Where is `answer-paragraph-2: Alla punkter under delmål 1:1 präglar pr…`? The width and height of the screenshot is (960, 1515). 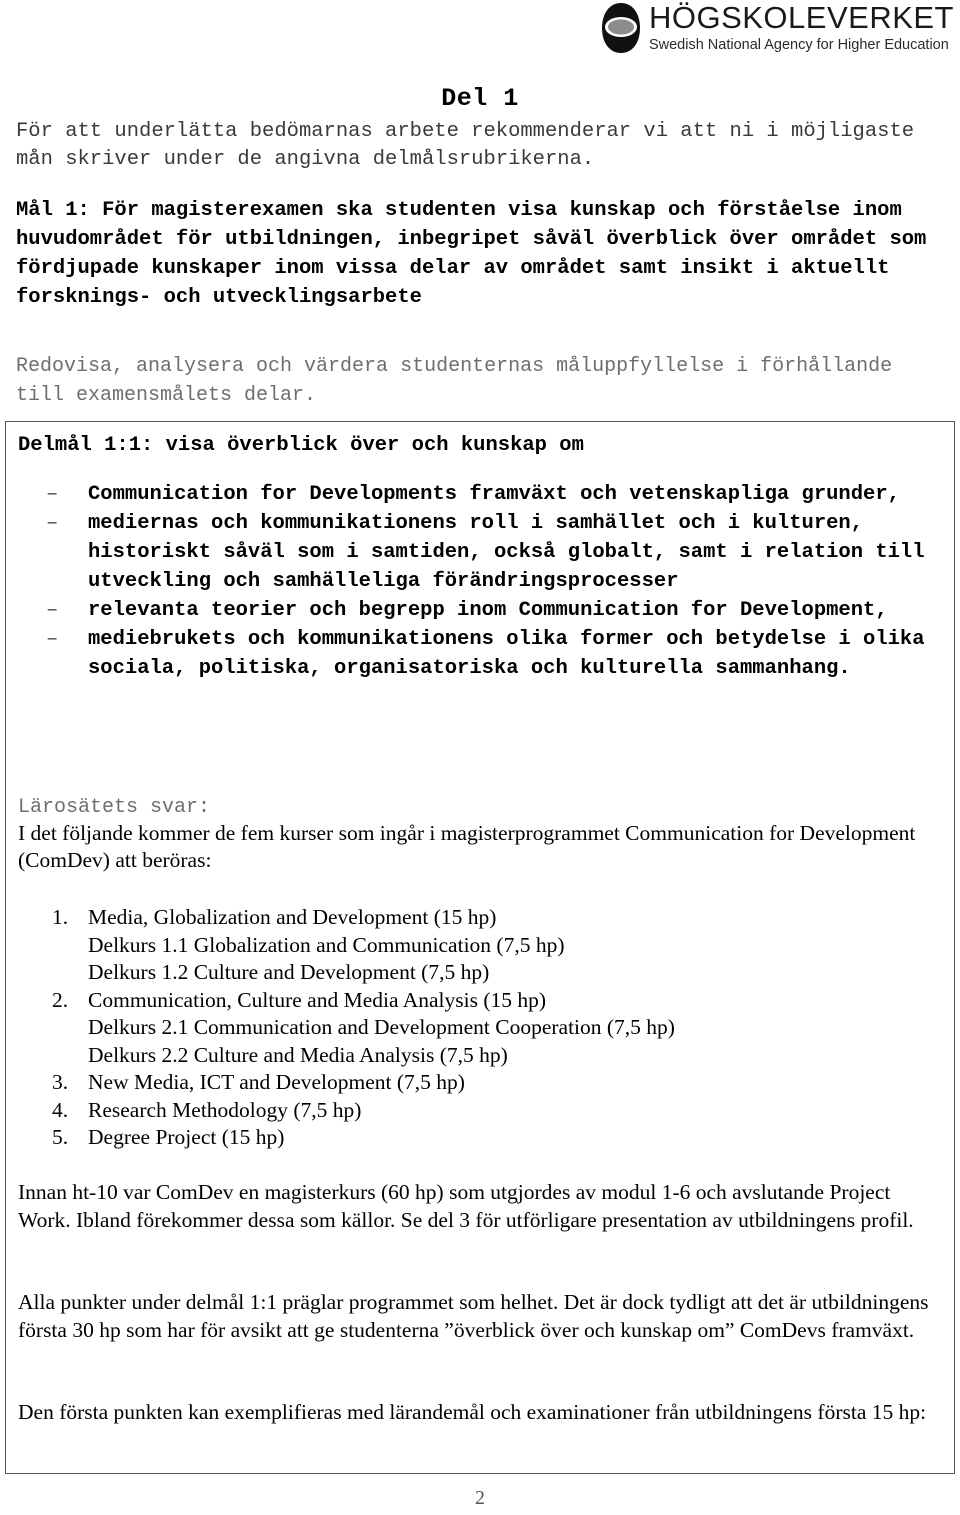 answer-paragraph-2: Alla punkter under delmål 1:1 präglar pr… is located at coordinates (473, 1316).